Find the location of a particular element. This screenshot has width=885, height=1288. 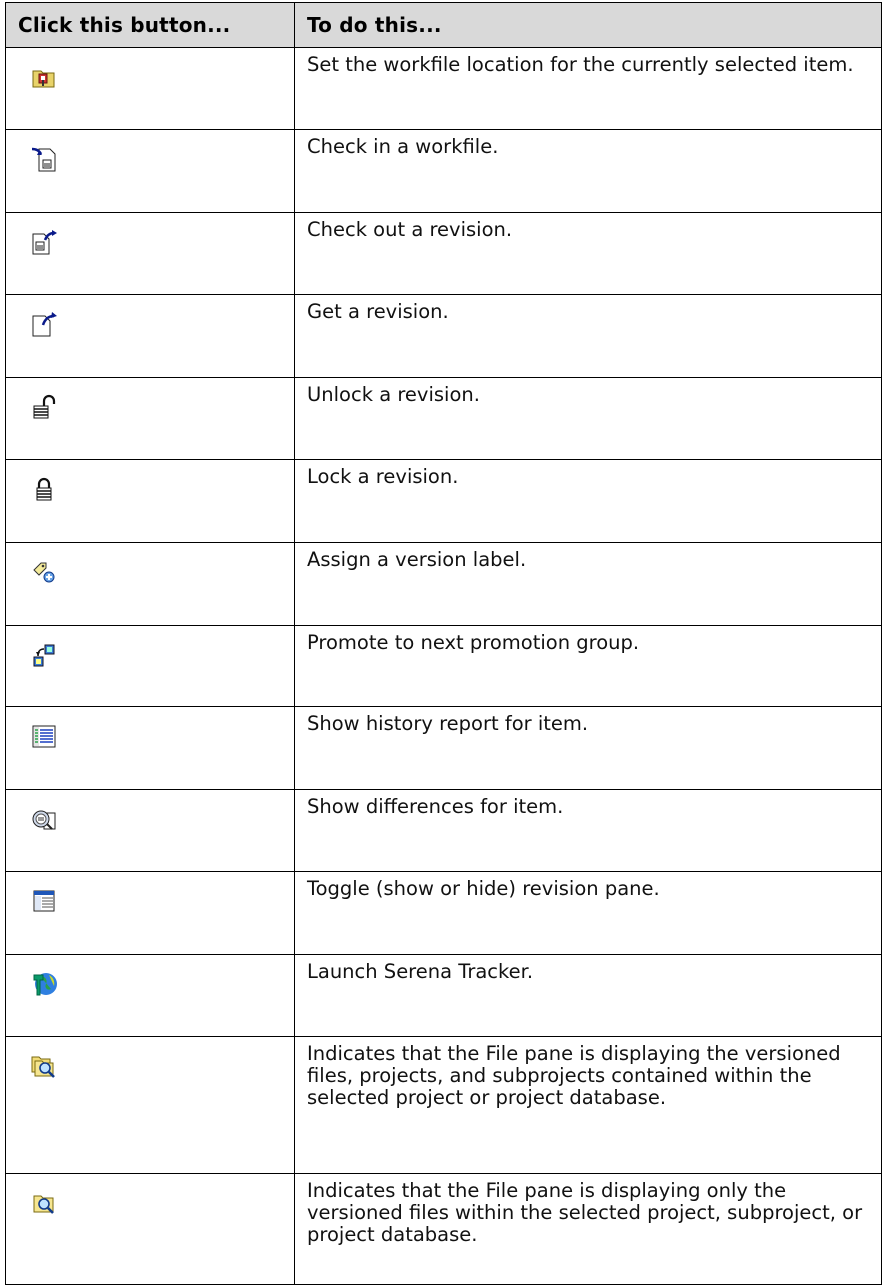

row-description: Check in a workfile. is located at coordinates (588, 170).